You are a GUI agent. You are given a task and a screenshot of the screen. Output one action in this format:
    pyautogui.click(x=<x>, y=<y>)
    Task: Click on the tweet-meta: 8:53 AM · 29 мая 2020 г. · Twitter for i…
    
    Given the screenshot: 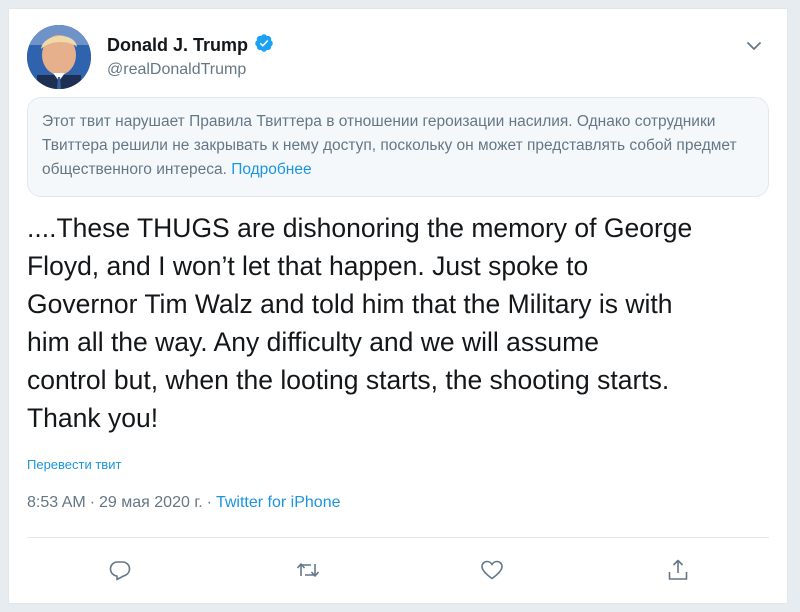 What is the action you would take?
    pyautogui.click(x=183, y=503)
    